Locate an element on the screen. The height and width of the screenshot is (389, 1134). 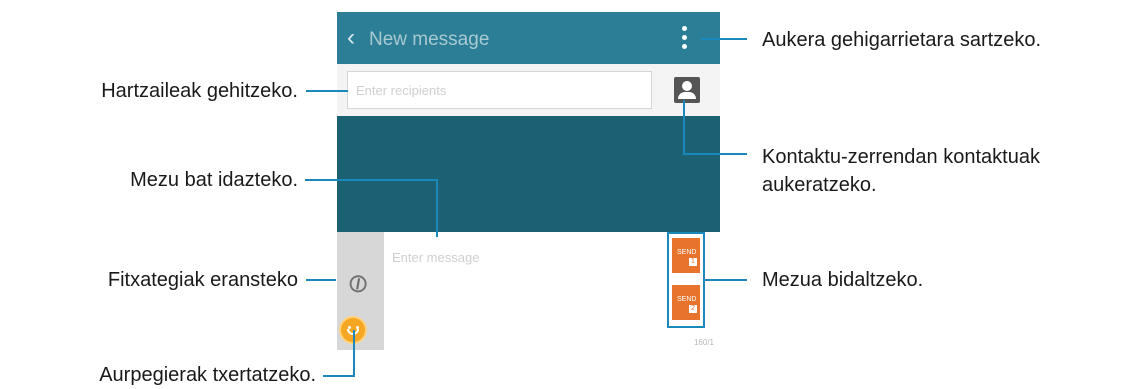
more-options-icon is located at coordinates (685, 39).